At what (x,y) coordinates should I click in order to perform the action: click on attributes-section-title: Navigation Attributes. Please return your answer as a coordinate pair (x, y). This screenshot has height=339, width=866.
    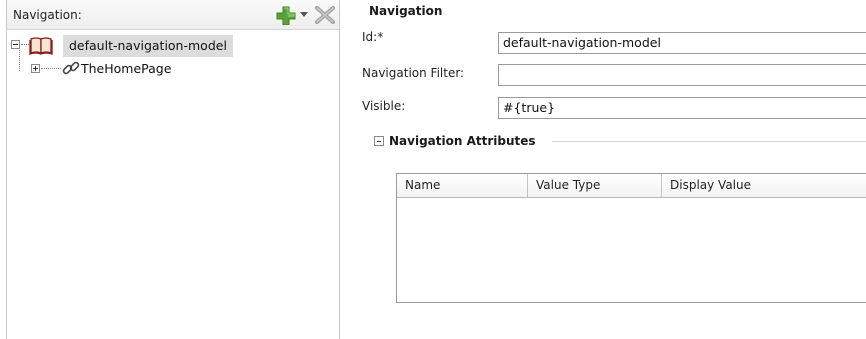
    Looking at the image, I should click on (462, 141).